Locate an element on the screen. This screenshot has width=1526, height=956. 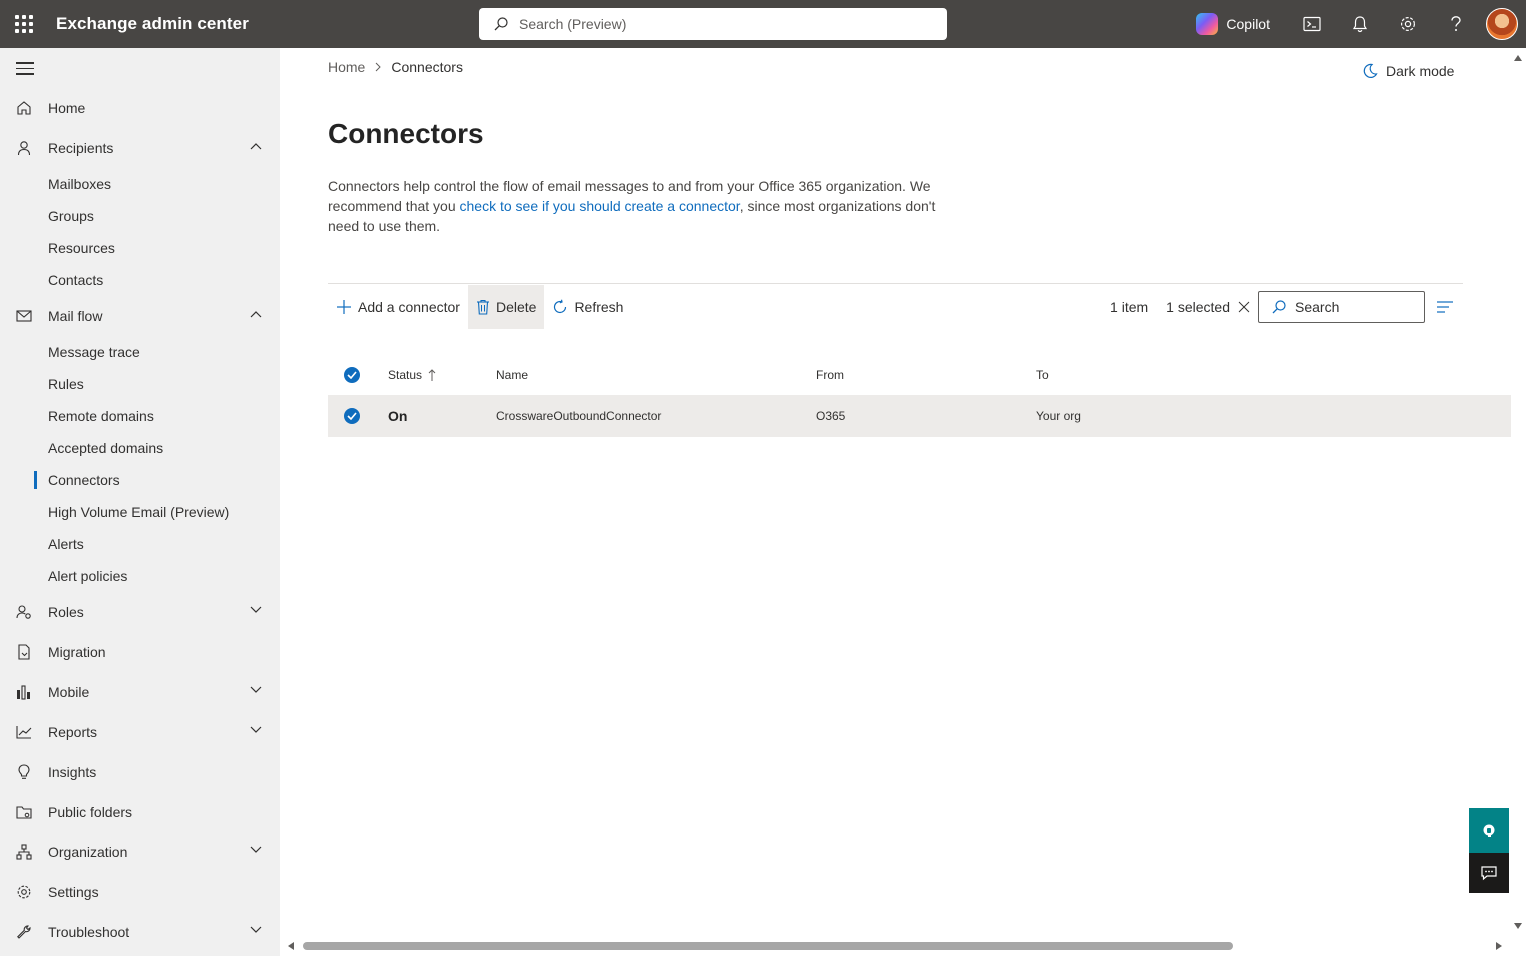
select-all-checkbox is located at coordinates (352, 375).